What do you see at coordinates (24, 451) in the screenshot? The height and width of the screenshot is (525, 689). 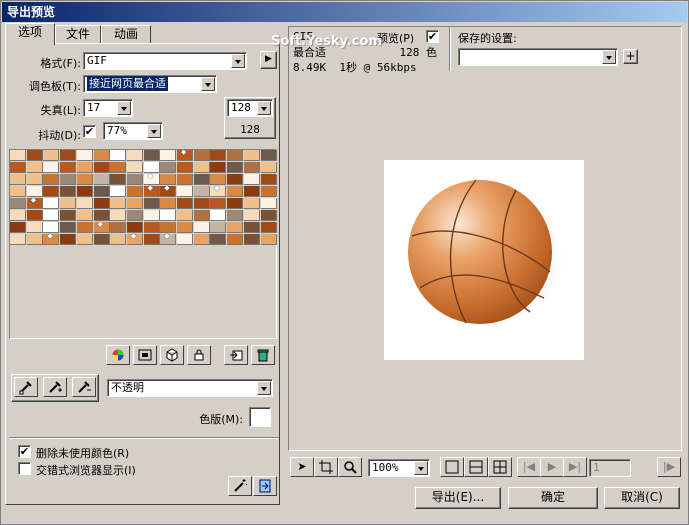 I see `remove-unused-checkbox: ✔` at bounding box center [24, 451].